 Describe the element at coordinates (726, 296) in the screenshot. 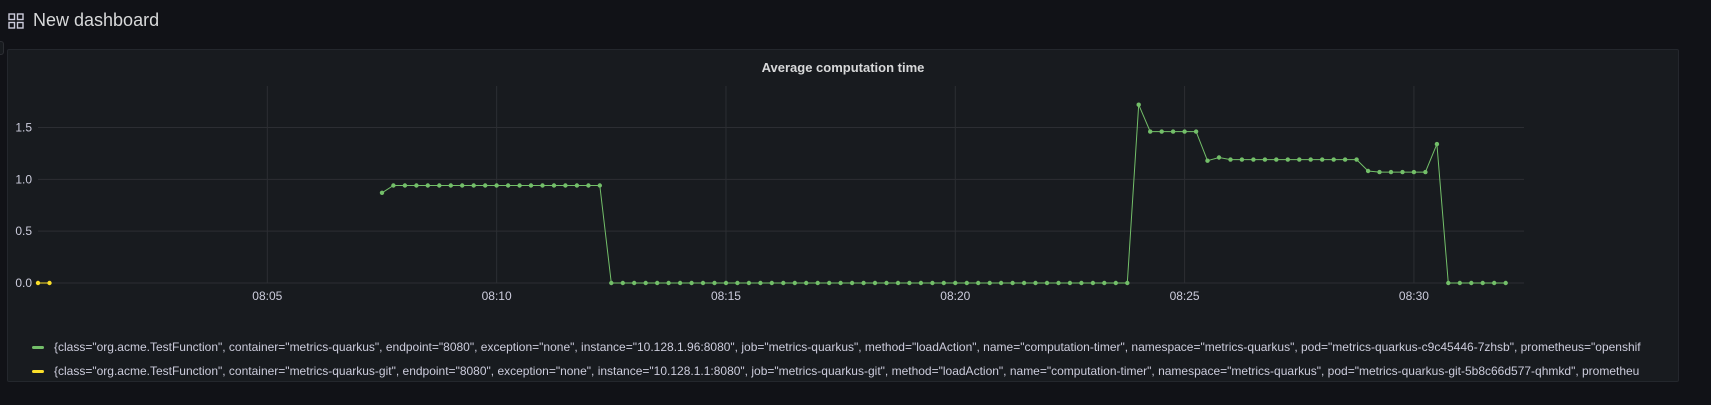

I see `x-tick-label: 08:15` at that location.